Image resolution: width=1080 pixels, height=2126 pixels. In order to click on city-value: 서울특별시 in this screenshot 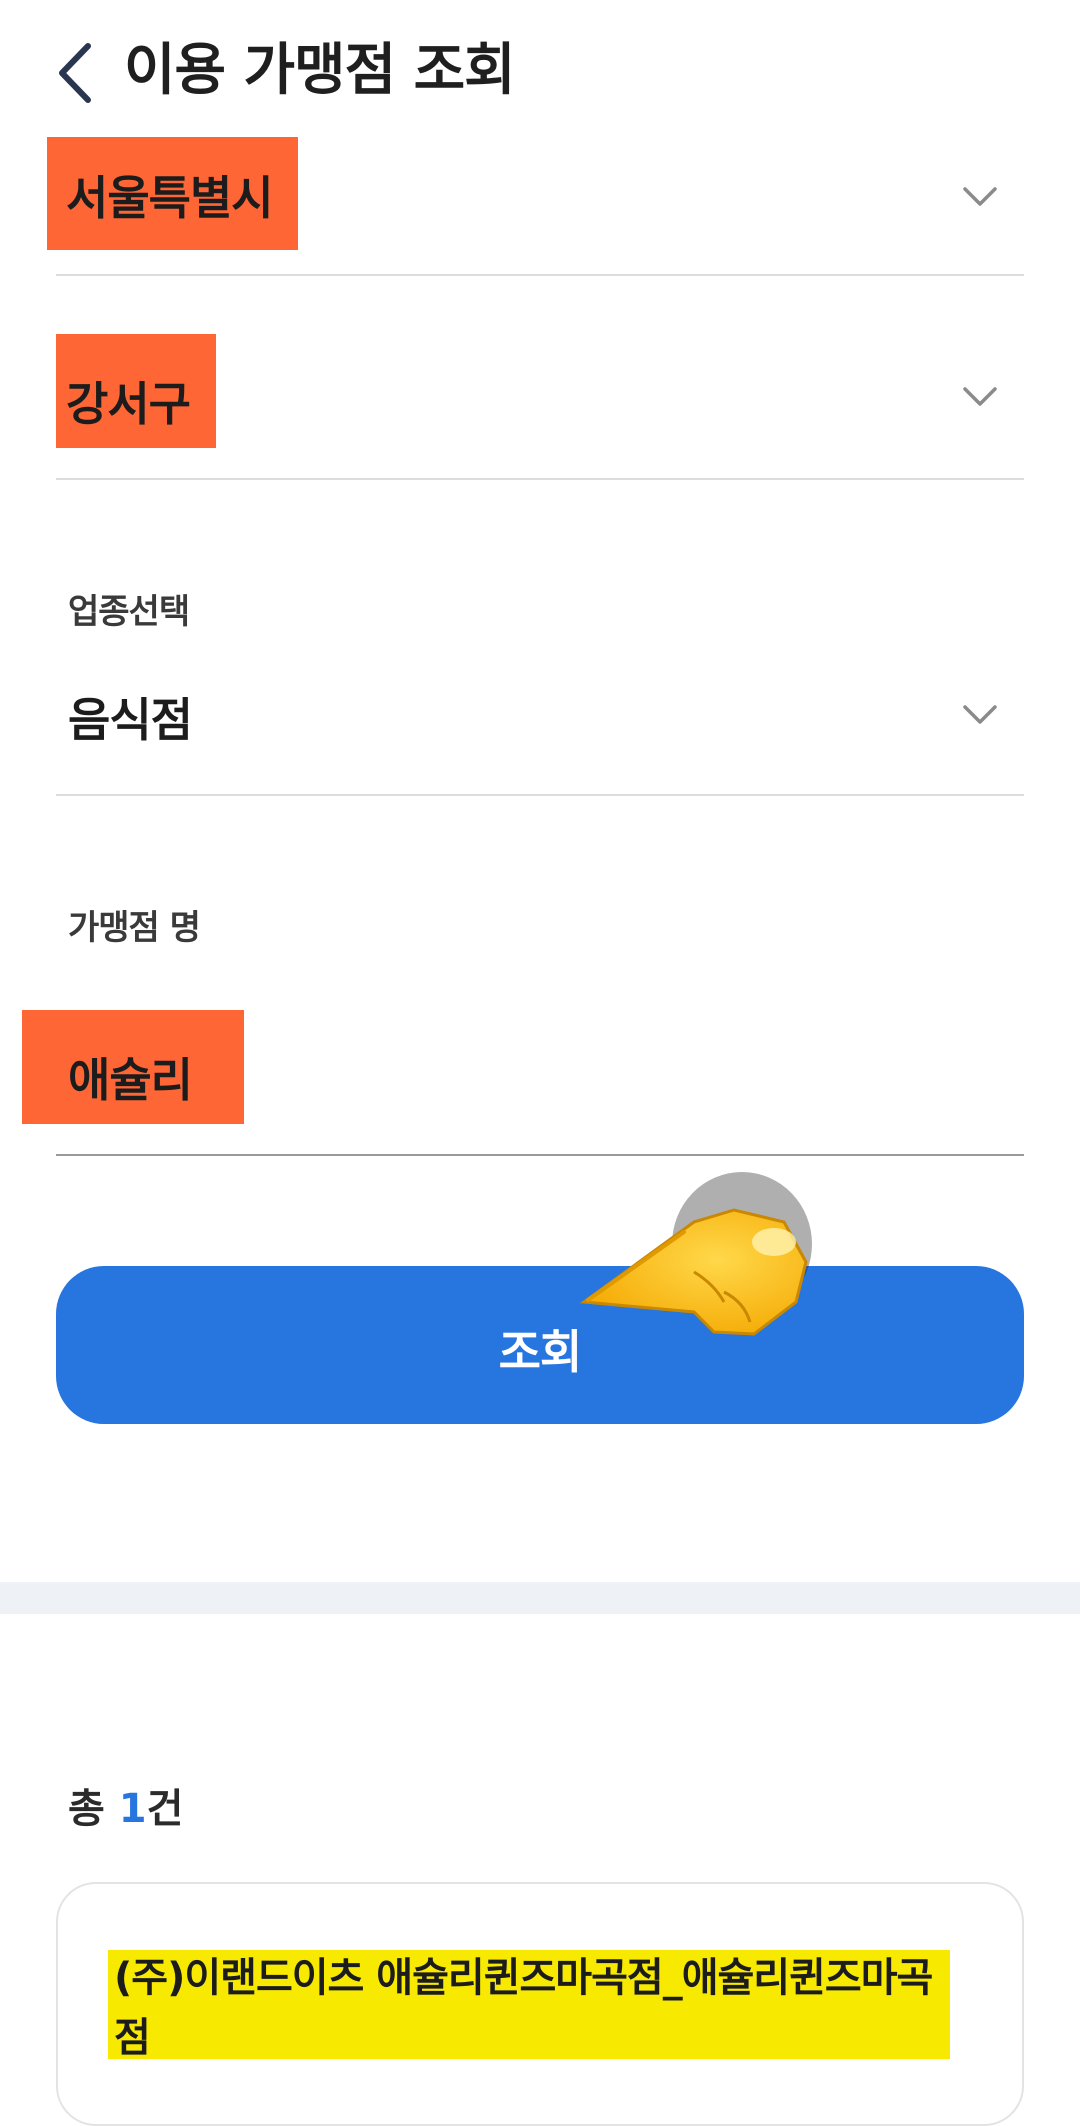, I will do `click(170, 198)`.